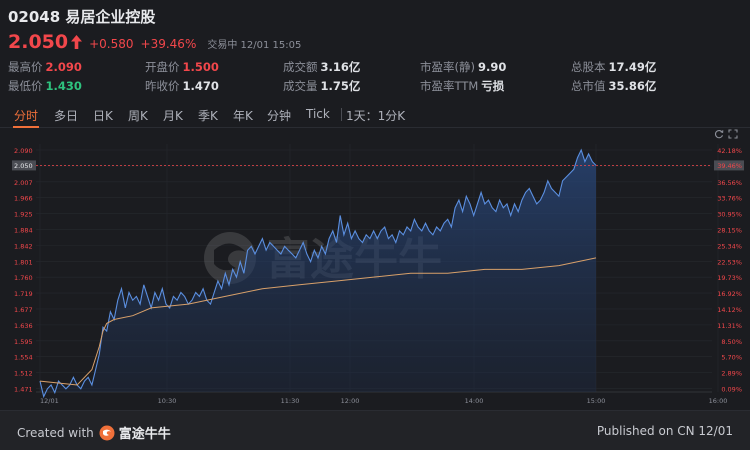 Image resolution: width=750 pixels, height=450 pixels. What do you see at coordinates (718, 401) in the screenshot?
I see `x-tick-label: 16:00` at bounding box center [718, 401].